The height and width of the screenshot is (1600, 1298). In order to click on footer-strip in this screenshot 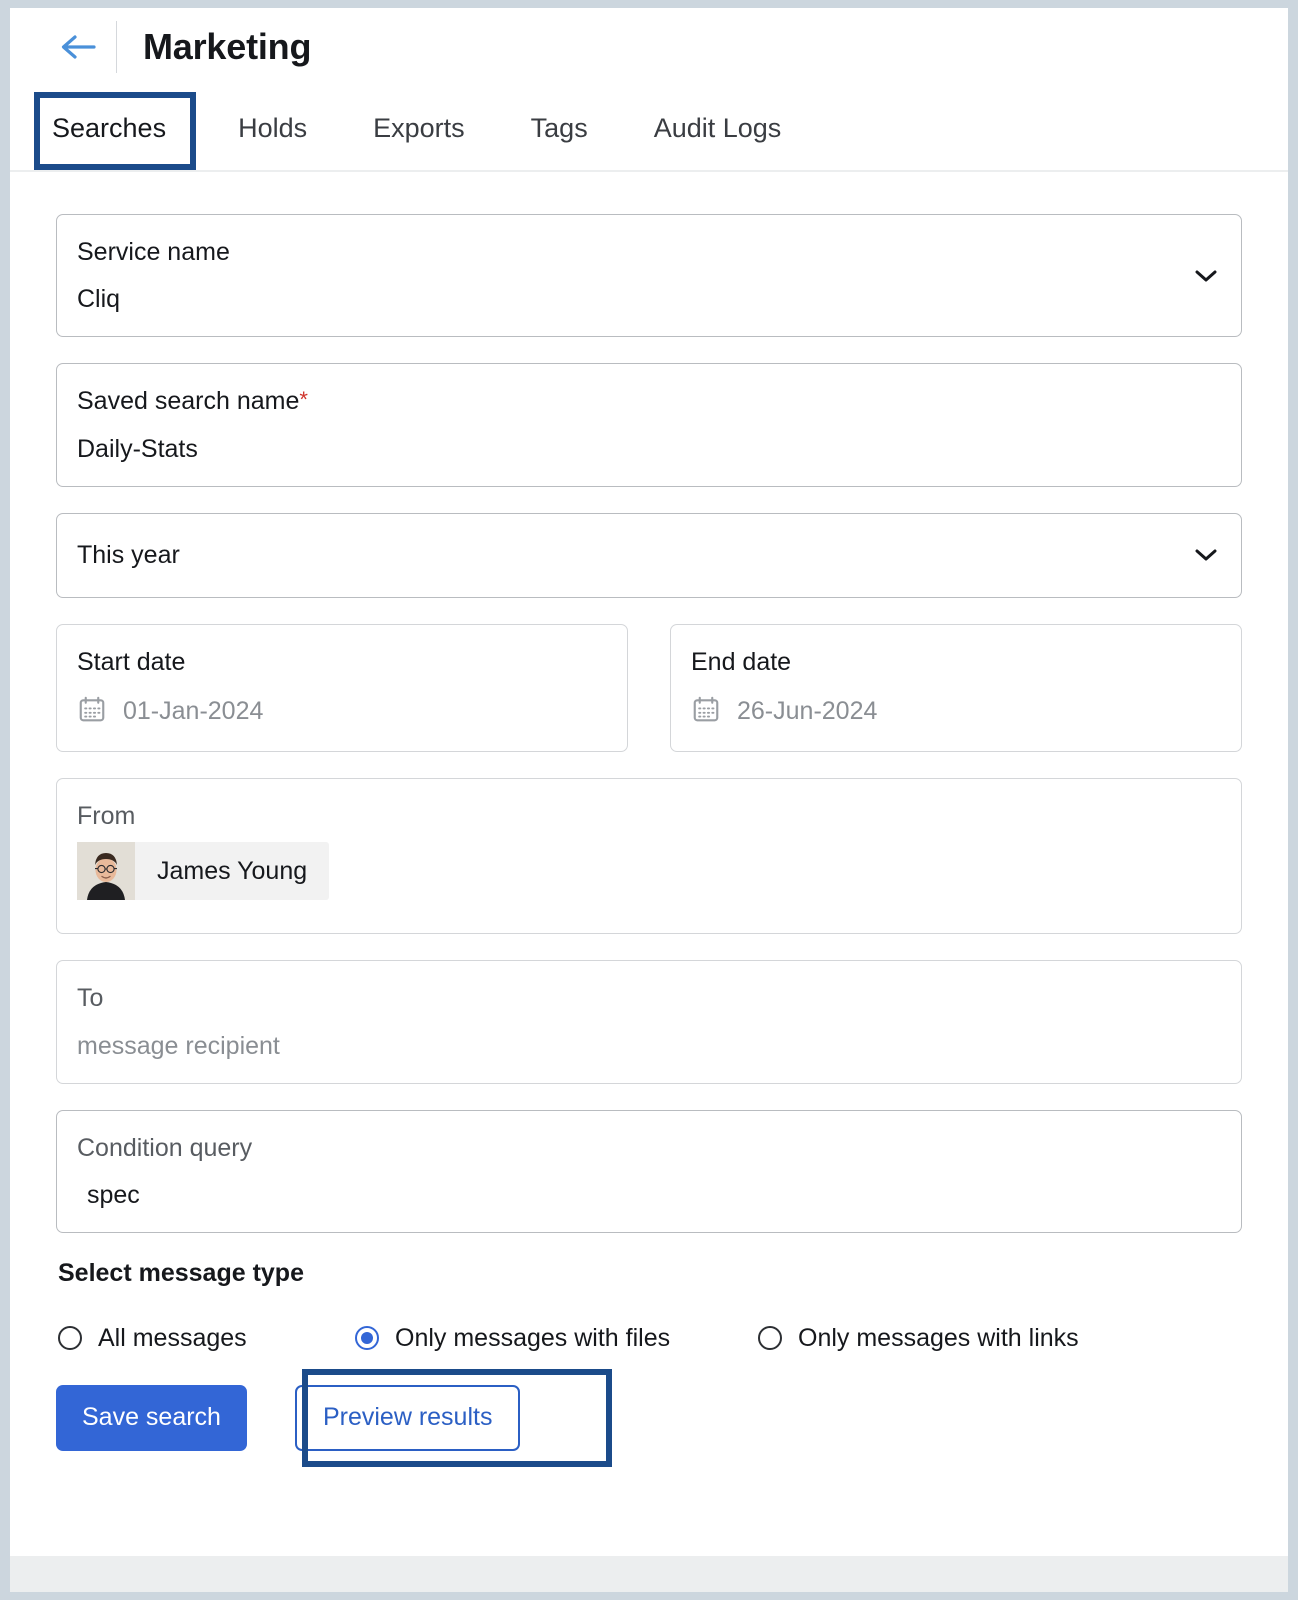, I will do `click(649, 1574)`.